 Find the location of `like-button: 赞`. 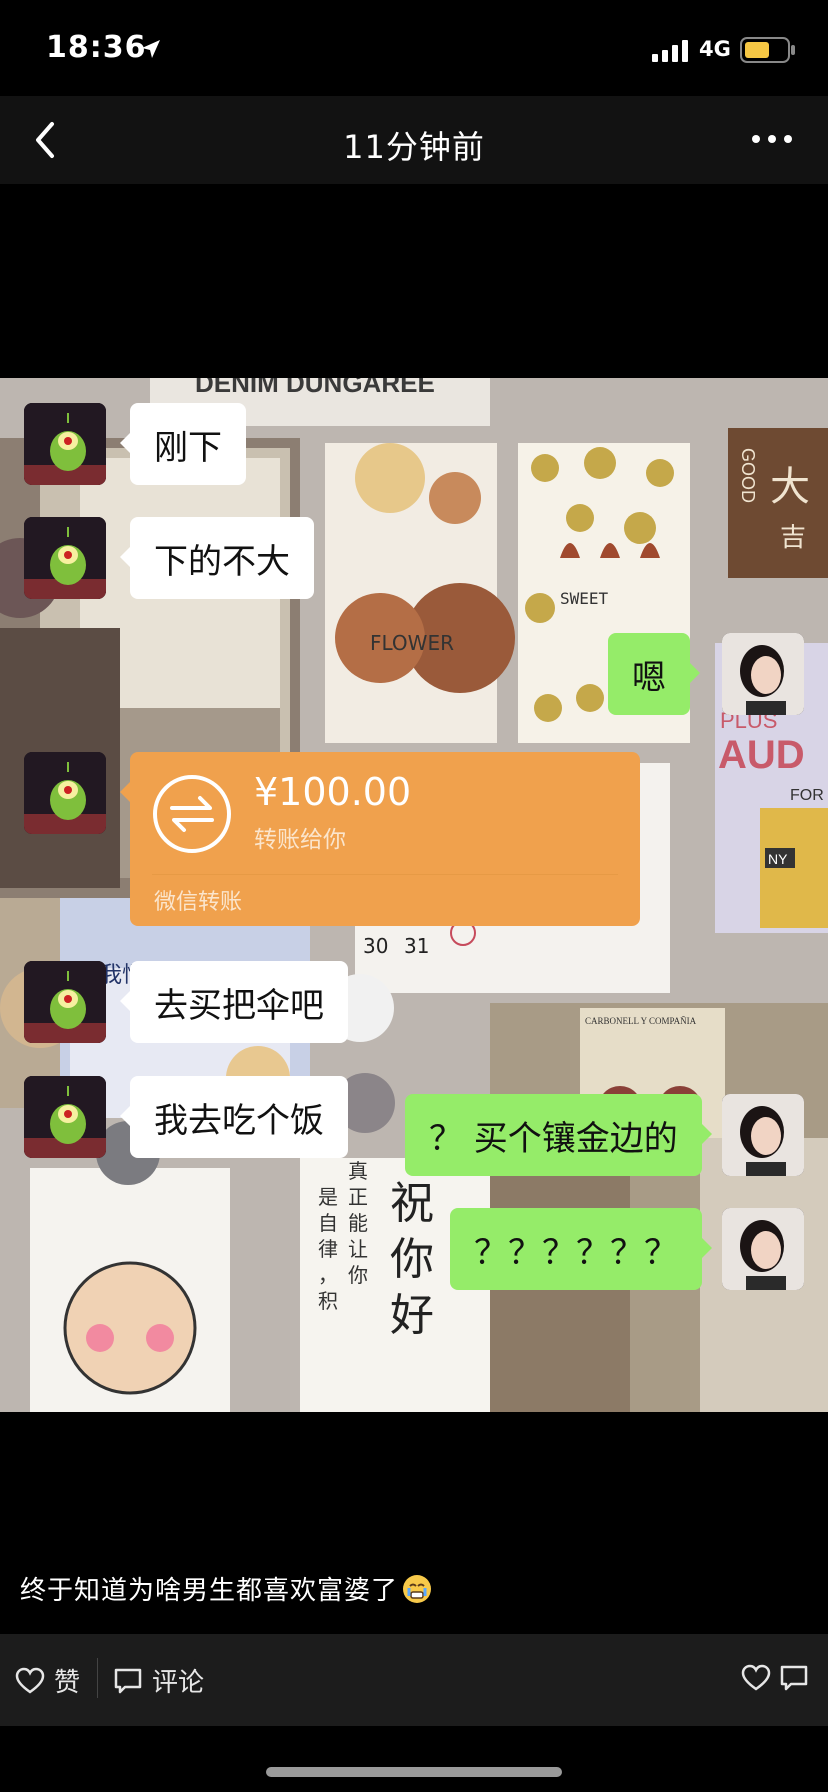

like-button: 赞 is located at coordinates (47, 1680).